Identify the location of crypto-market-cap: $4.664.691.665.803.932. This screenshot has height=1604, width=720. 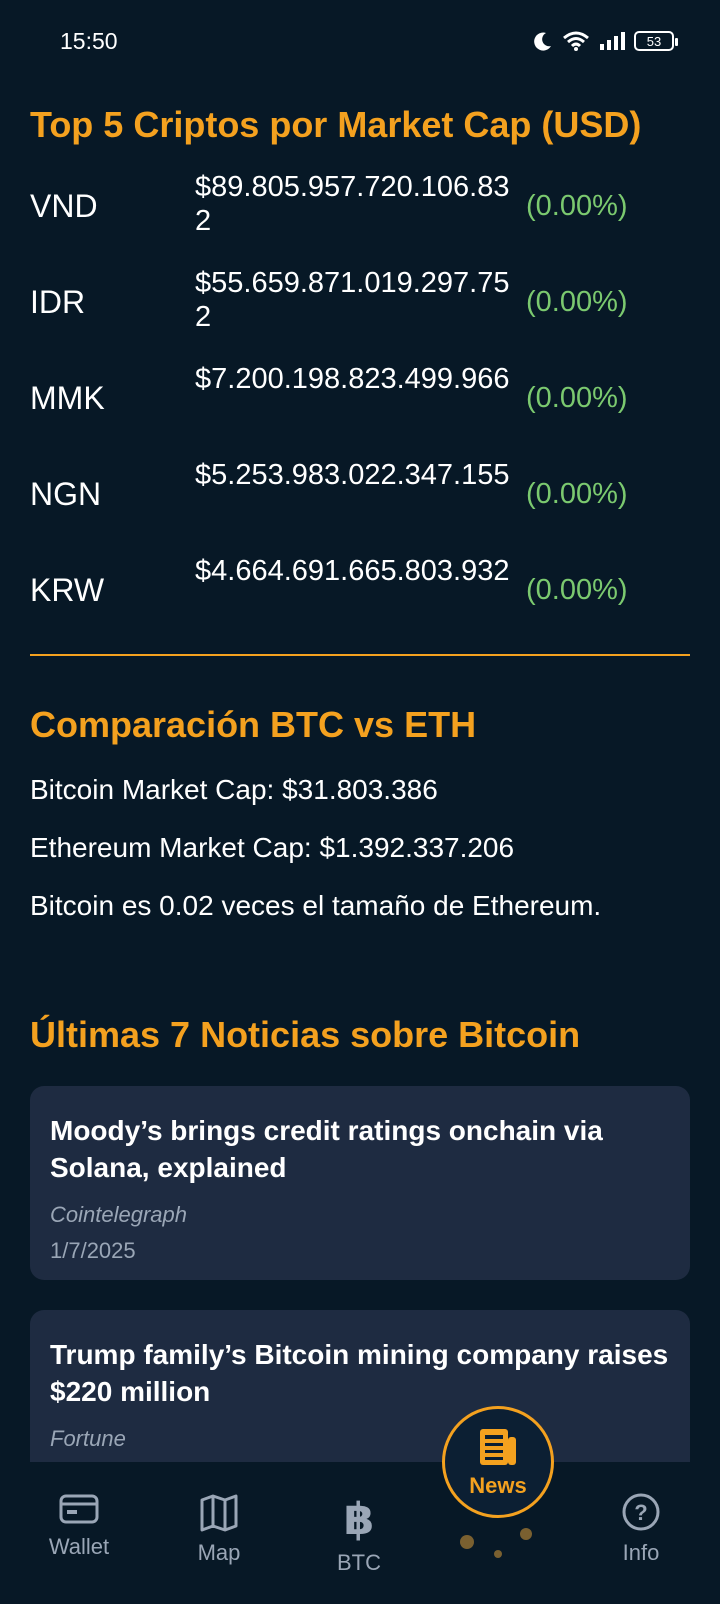
(352, 571).